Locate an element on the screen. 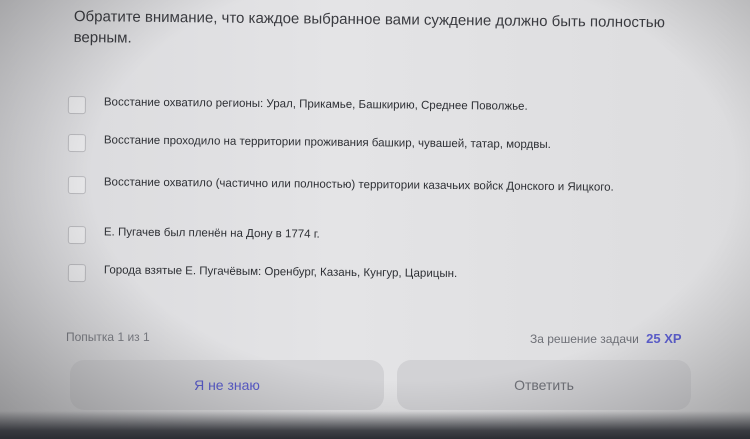 The width and height of the screenshot is (750, 439). dont-know-button: Я не знаю is located at coordinates (227, 385).